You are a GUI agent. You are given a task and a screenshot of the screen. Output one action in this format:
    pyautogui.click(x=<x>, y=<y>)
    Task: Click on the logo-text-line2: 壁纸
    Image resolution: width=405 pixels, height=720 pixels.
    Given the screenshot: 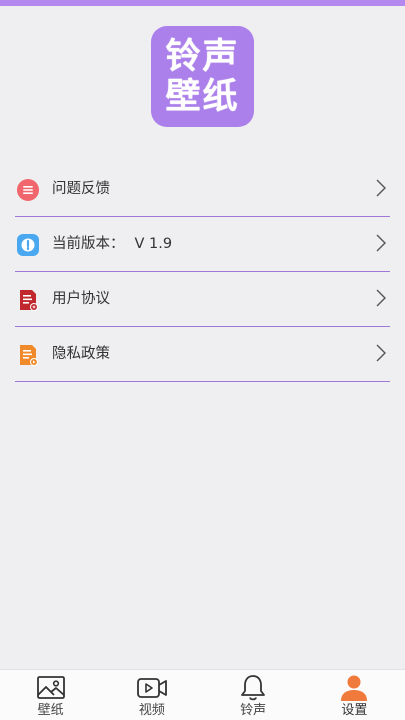 What is the action you would take?
    pyautogui.click(x=202, y=96)
    